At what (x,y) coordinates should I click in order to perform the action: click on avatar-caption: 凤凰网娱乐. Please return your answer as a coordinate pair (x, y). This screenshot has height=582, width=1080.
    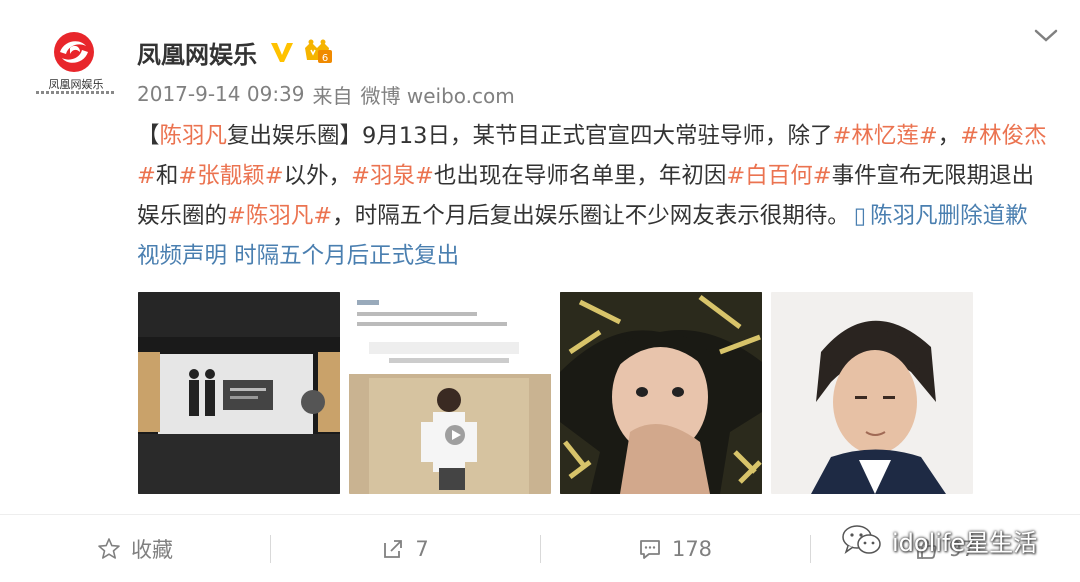
    Looking at the image, I should click on (76, 84).